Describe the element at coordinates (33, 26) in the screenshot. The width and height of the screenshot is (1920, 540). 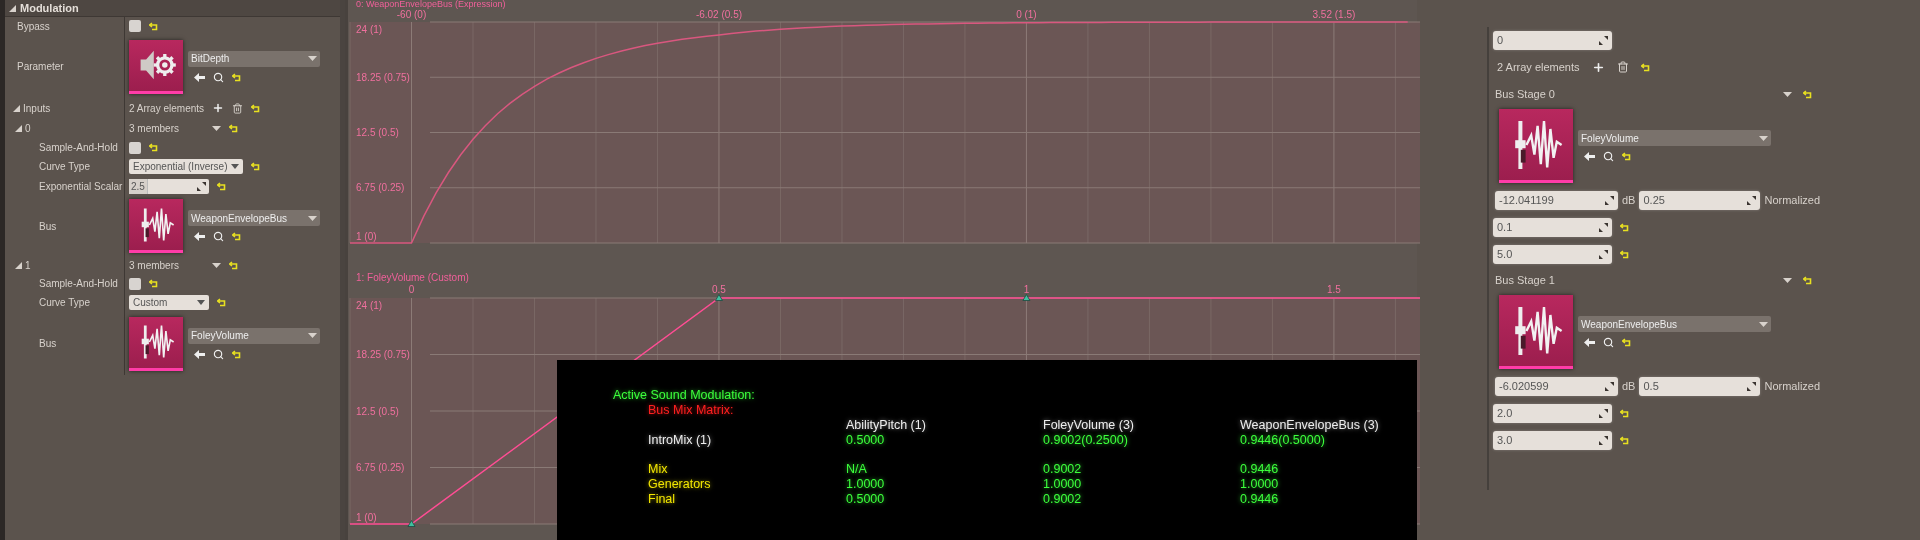
I see `property-label: Bypass` at that location.